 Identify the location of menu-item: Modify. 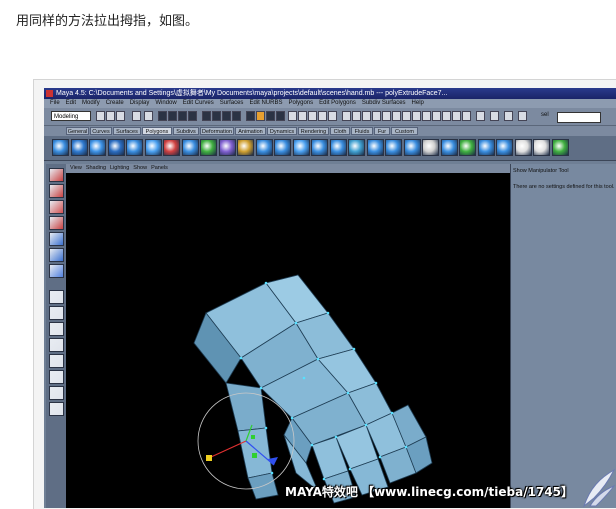
(91, 103).